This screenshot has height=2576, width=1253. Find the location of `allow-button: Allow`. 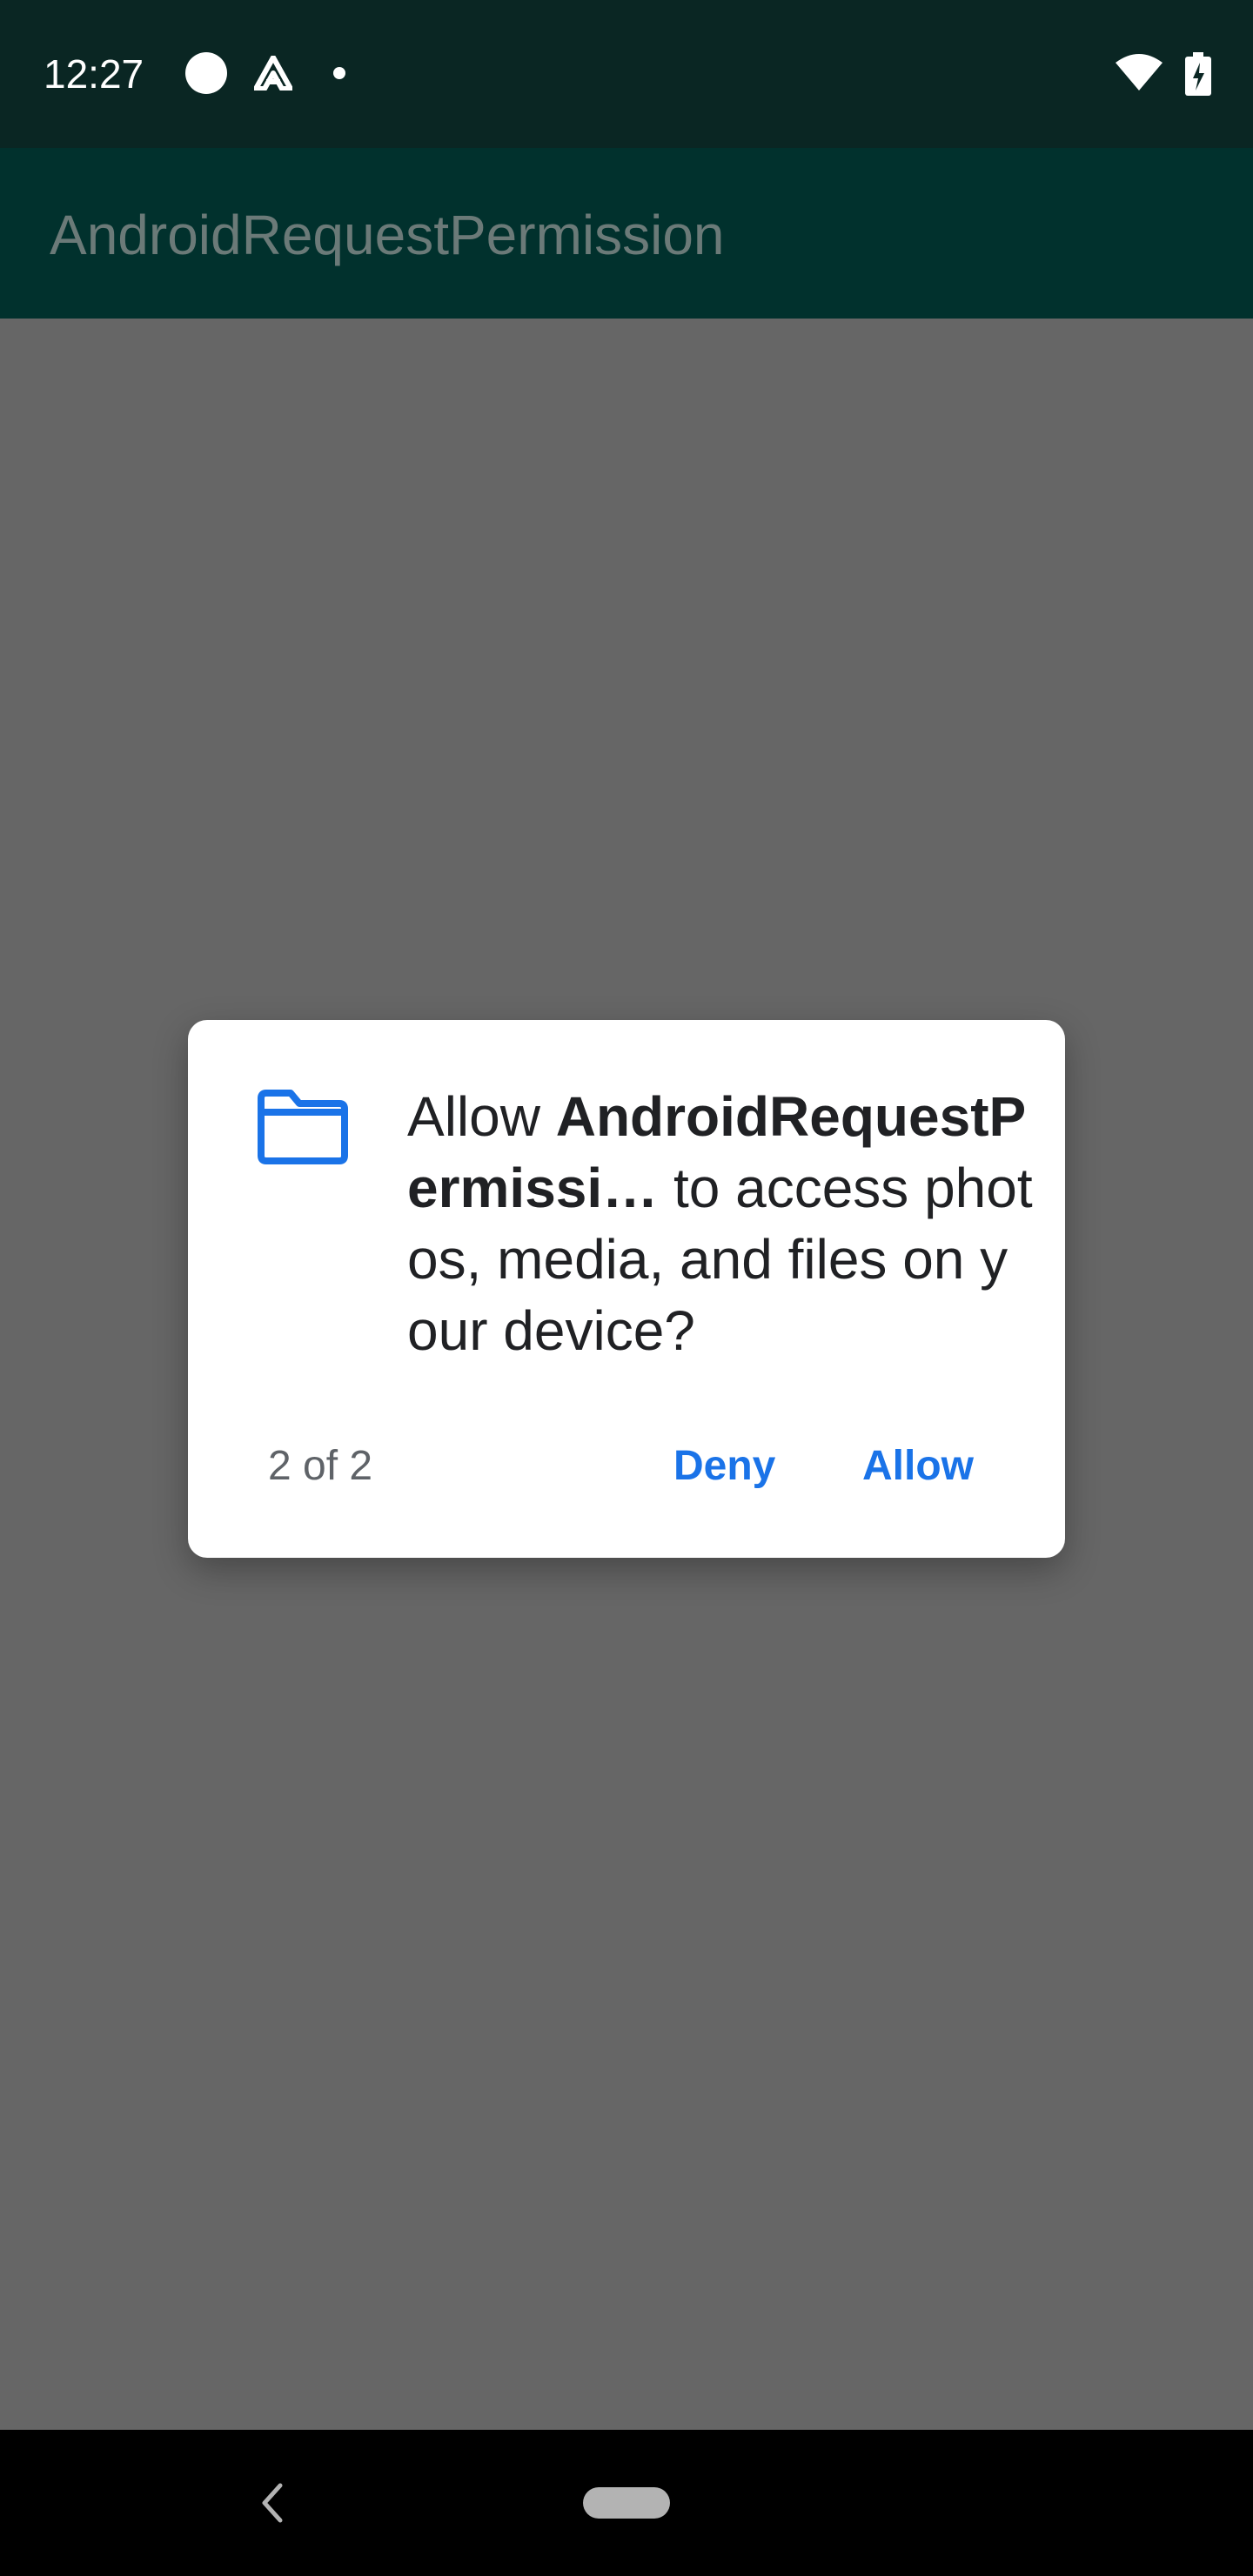

allow-button: Allow is located at coordinates (918, 1466).